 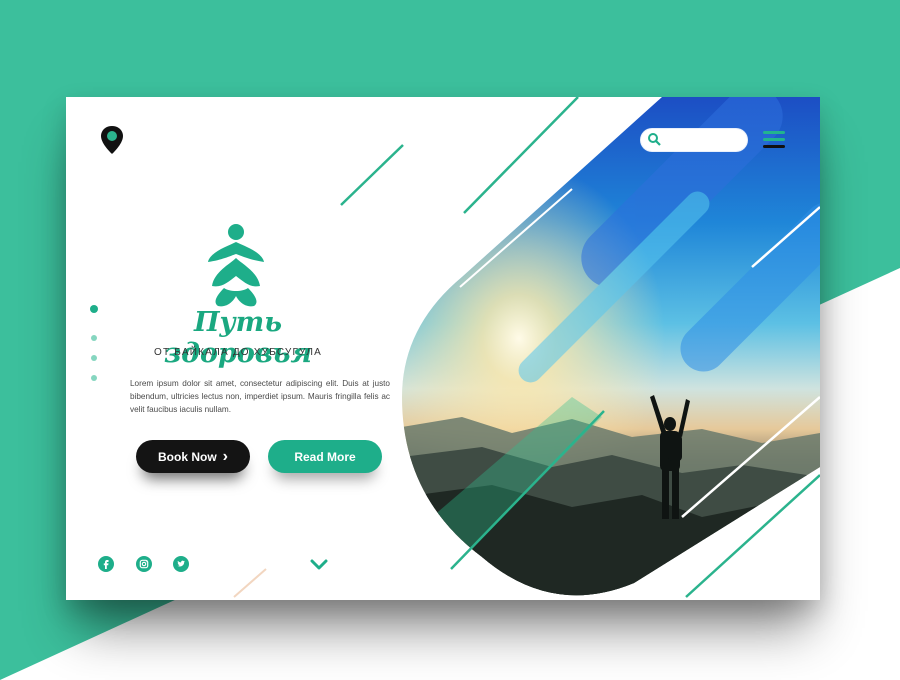 I want to click on instagram-icon, so click(x=144, y=564).